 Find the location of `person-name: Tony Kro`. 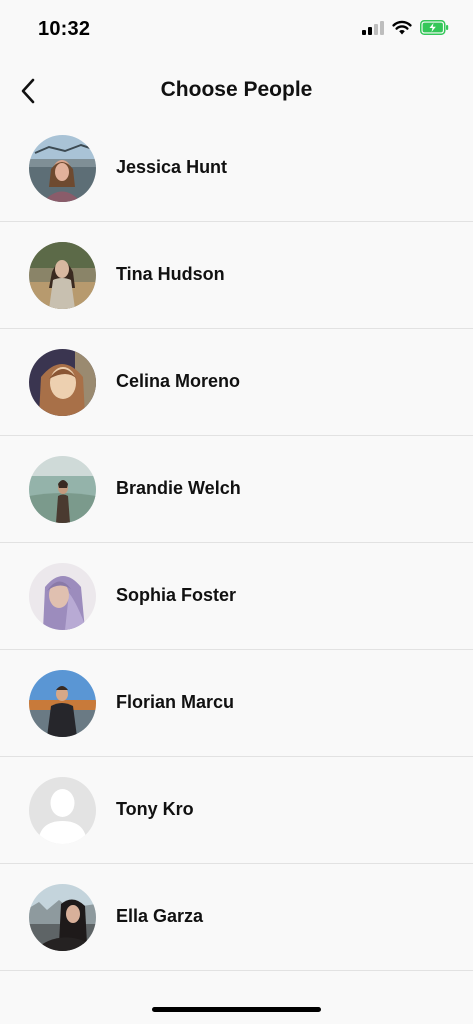

person-name: Tony Kro is located at coordinates (155, 809).